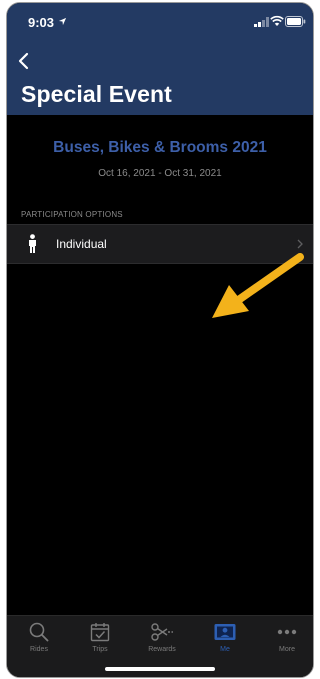 Image resolution: width=320 pixels, height=679 pixels. Describe the element at coordinates (160, 147) in the screenshot. I see `event-title: Buses, Bikes & Brooms 2021` at that location.